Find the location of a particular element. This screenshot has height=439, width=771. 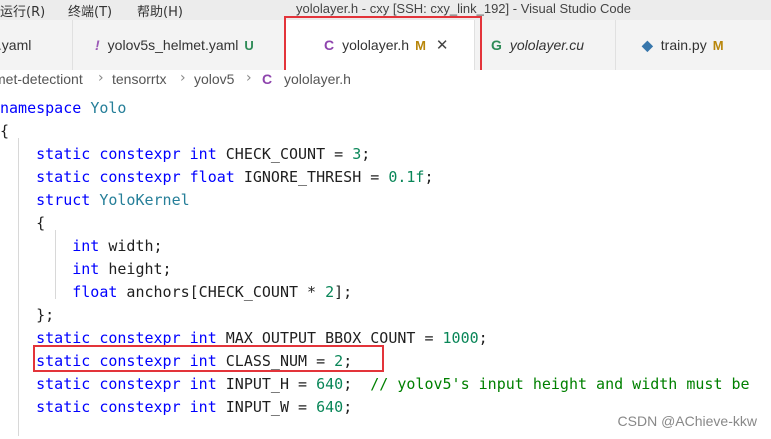

breadcrumb-item: yolov5 is located at coordinates (214, 79).